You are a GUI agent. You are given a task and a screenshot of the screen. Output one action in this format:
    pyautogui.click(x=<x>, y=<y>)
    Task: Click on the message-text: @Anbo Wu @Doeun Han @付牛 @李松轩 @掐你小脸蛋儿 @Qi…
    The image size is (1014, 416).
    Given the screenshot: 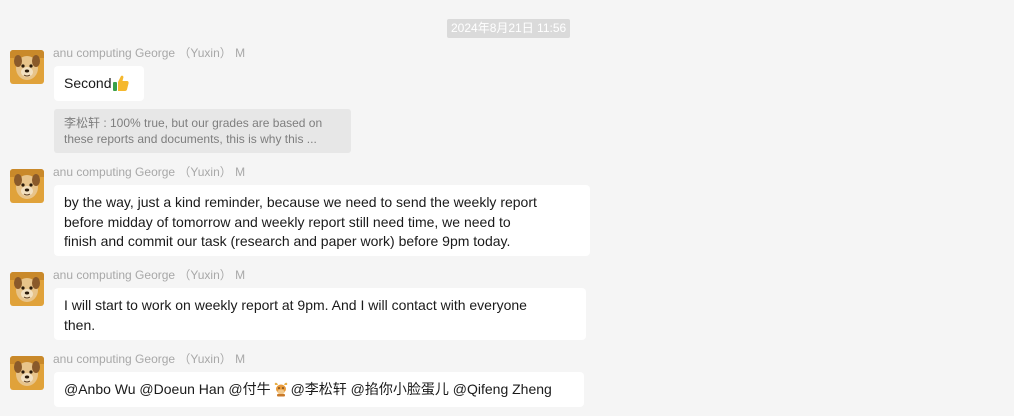 What is the action you would take?
    pyautogui.click(x=319, y=390)
    